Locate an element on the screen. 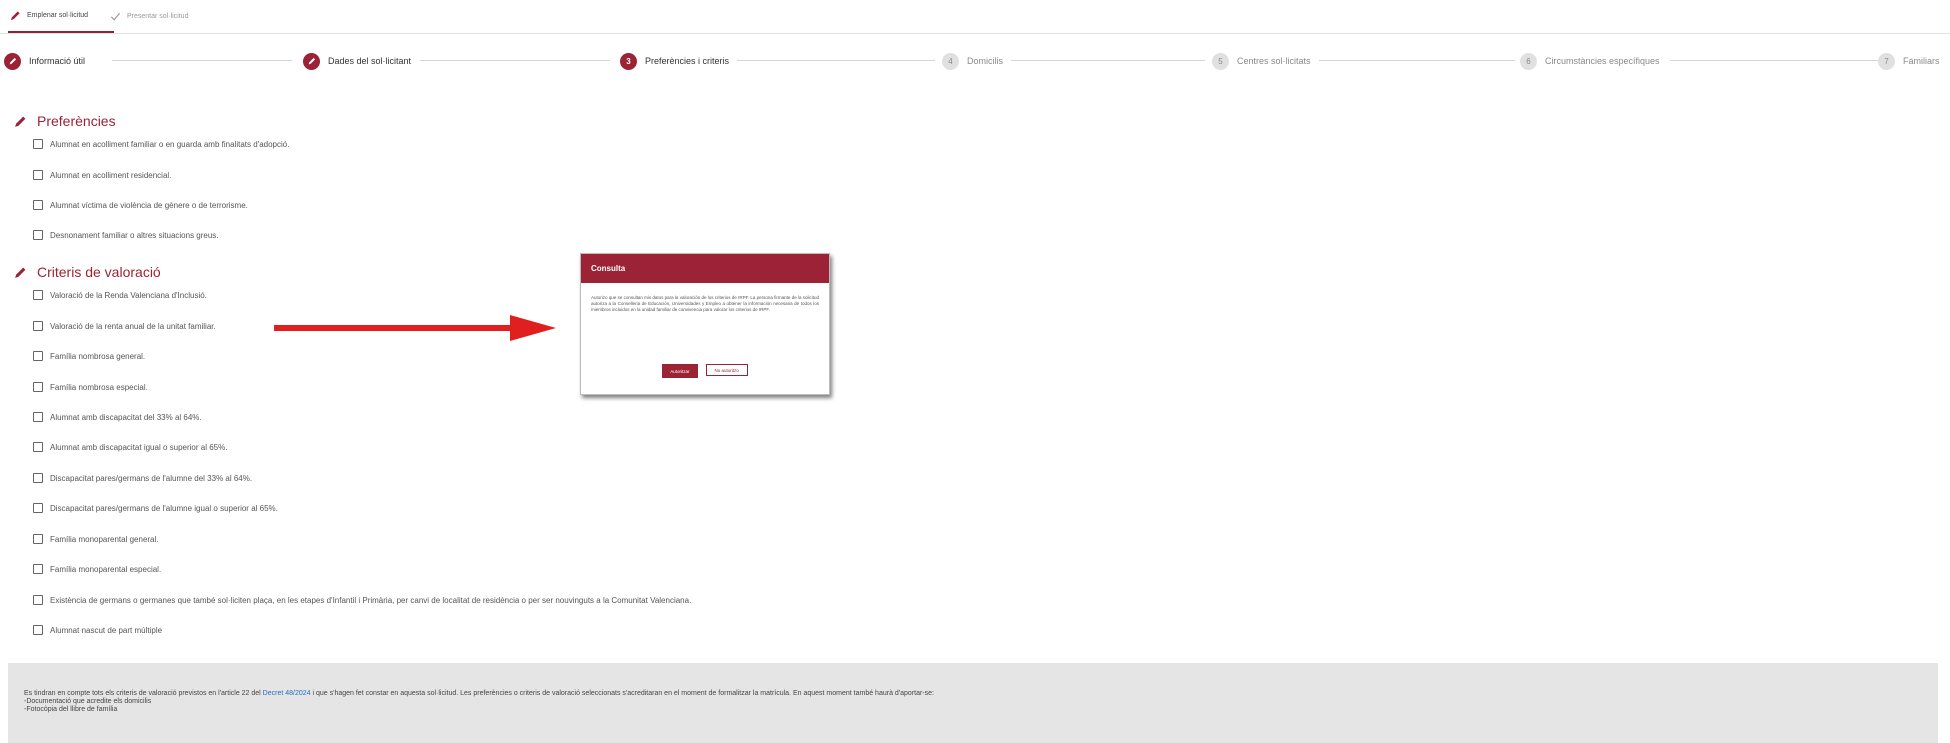 The height and width of the screenshot is (743, 1950). arrow-right-icon is located at coordinates (415, 328).